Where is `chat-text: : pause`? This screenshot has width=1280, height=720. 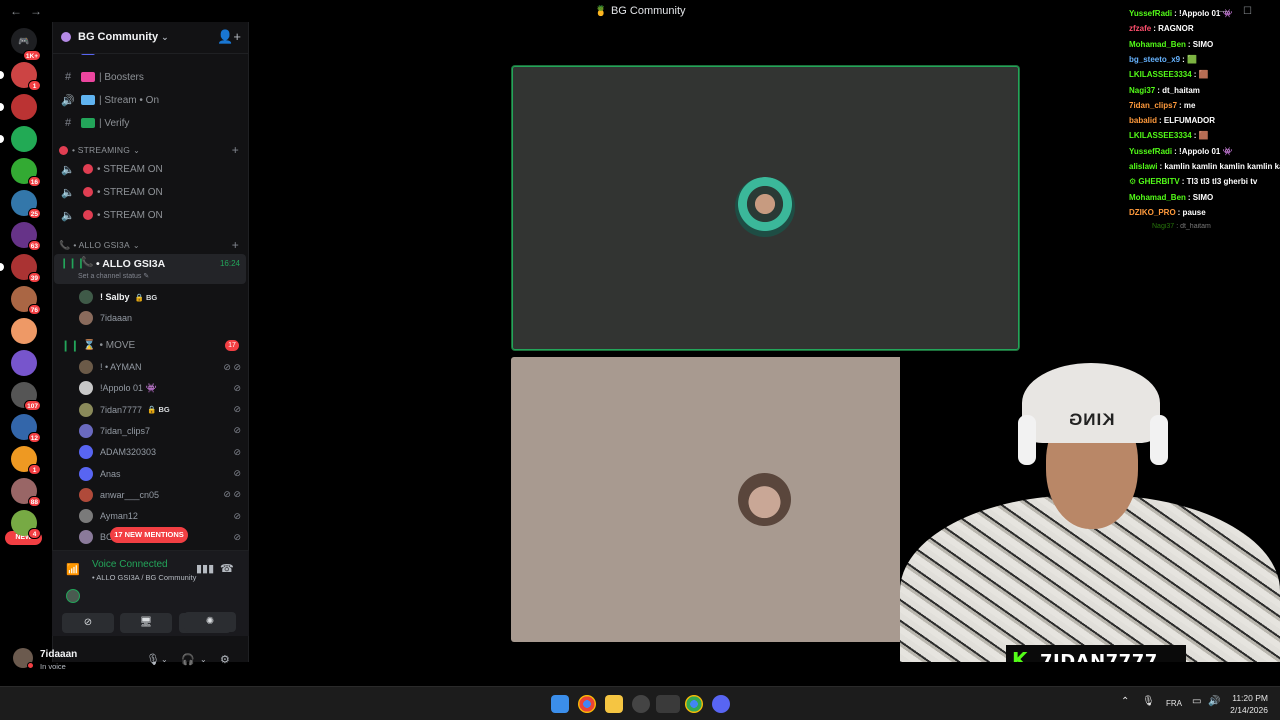 chat-text: : pause is located at coordinates (1191, 212).